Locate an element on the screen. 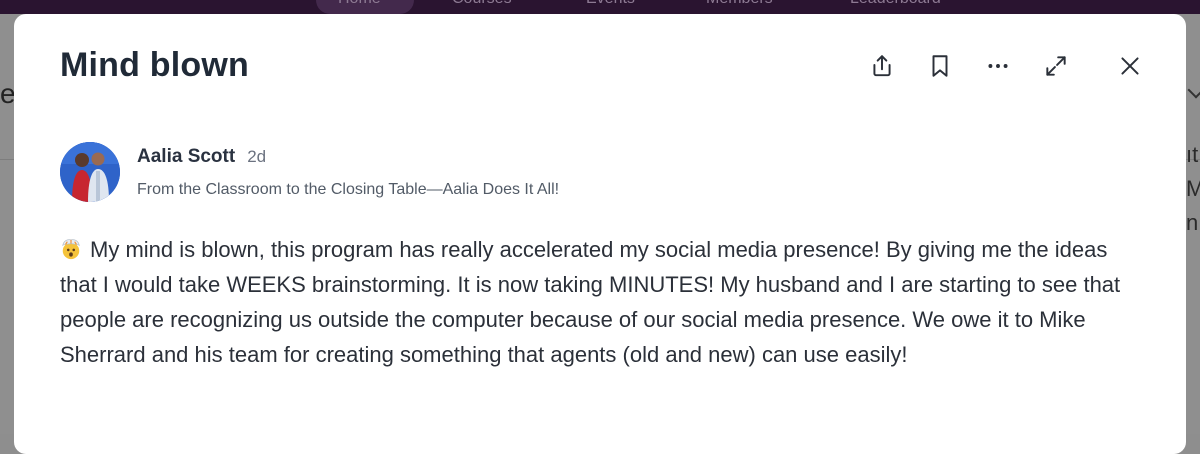 The height and width of the screenshot is (454, 1200). expand-button is located at coordinates (1056, 66).